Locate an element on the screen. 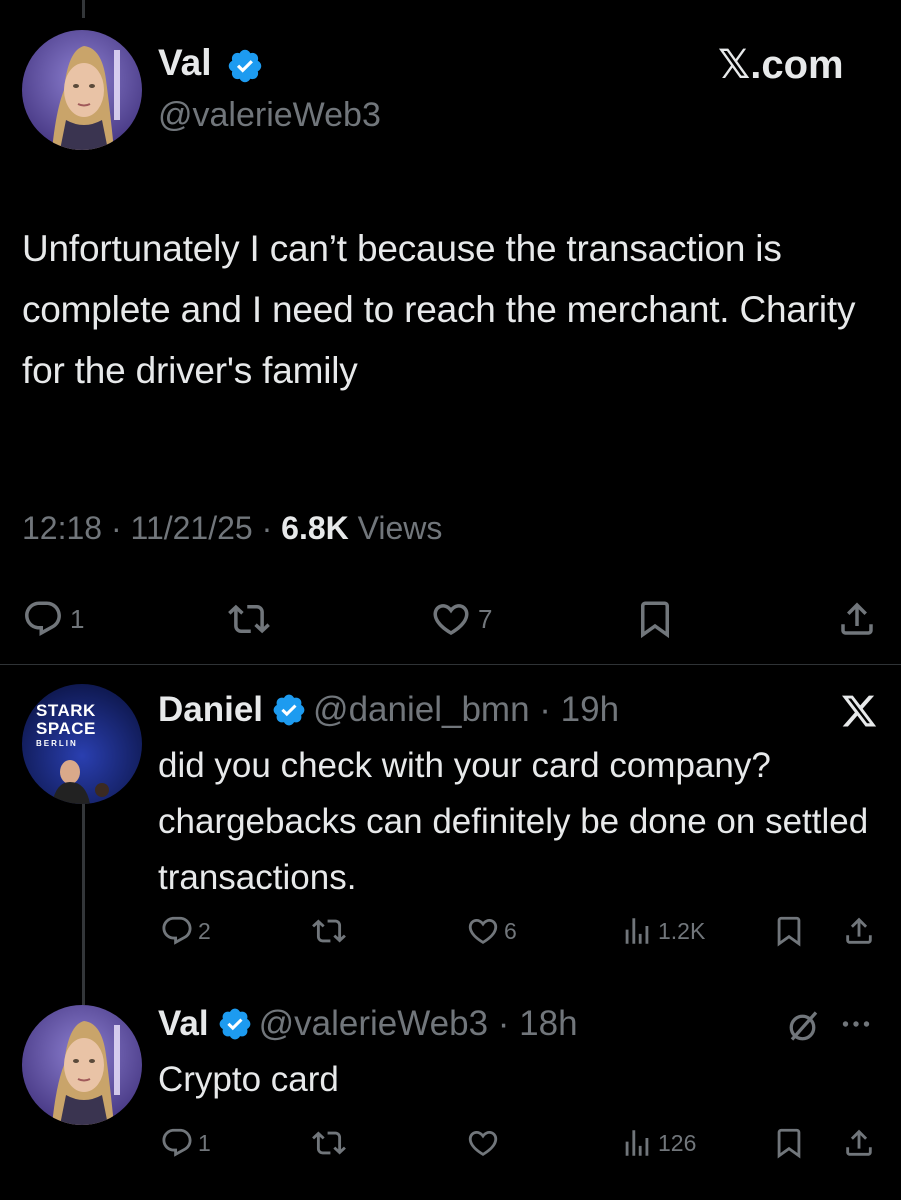  author-handle: @valerieWeb3 is located at coordinates (269, 115).